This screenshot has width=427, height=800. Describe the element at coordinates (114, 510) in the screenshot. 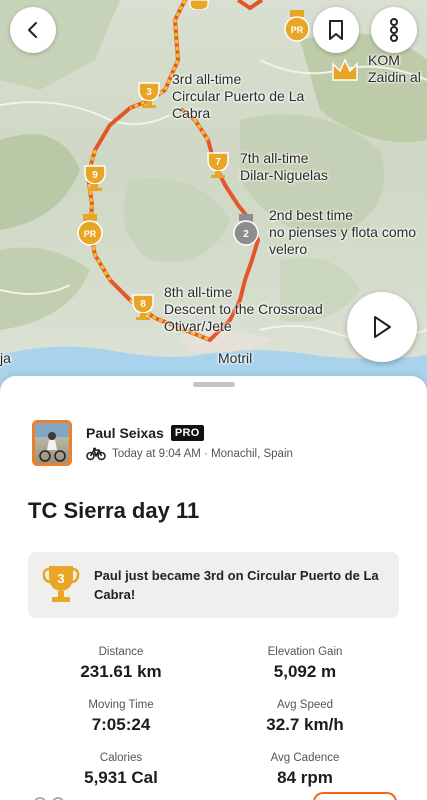

I see `activity-title: TC Sierra day 11` at that location.